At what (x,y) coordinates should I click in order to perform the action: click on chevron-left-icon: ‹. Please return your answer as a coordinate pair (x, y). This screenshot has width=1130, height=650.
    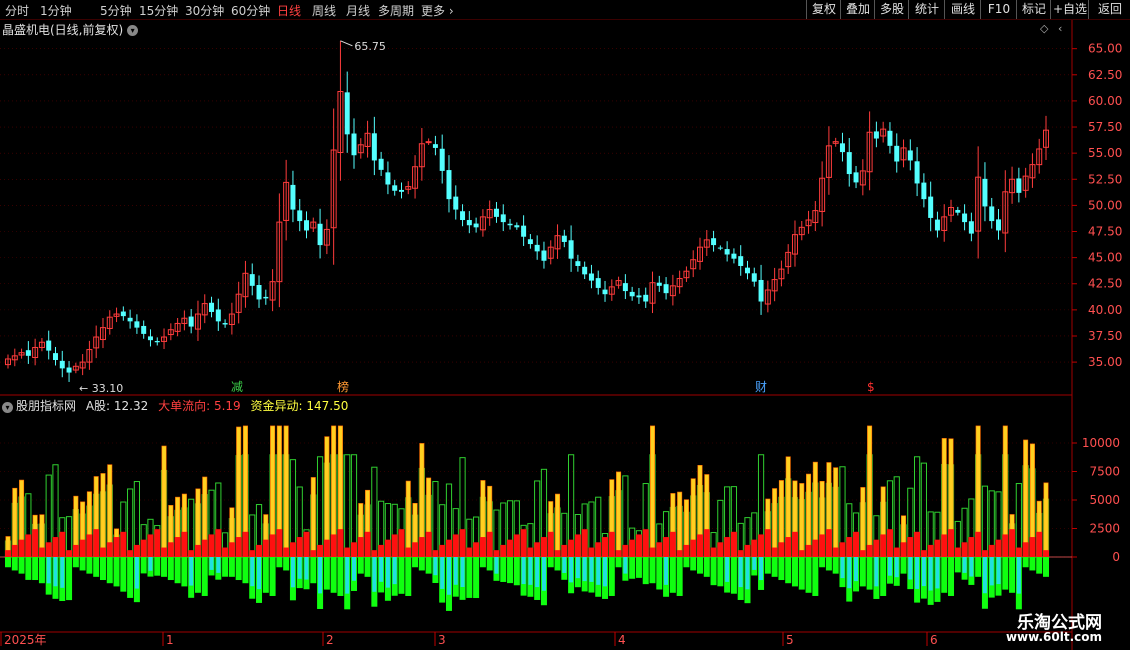
    Looking at the image, I should click on (1060, 28).